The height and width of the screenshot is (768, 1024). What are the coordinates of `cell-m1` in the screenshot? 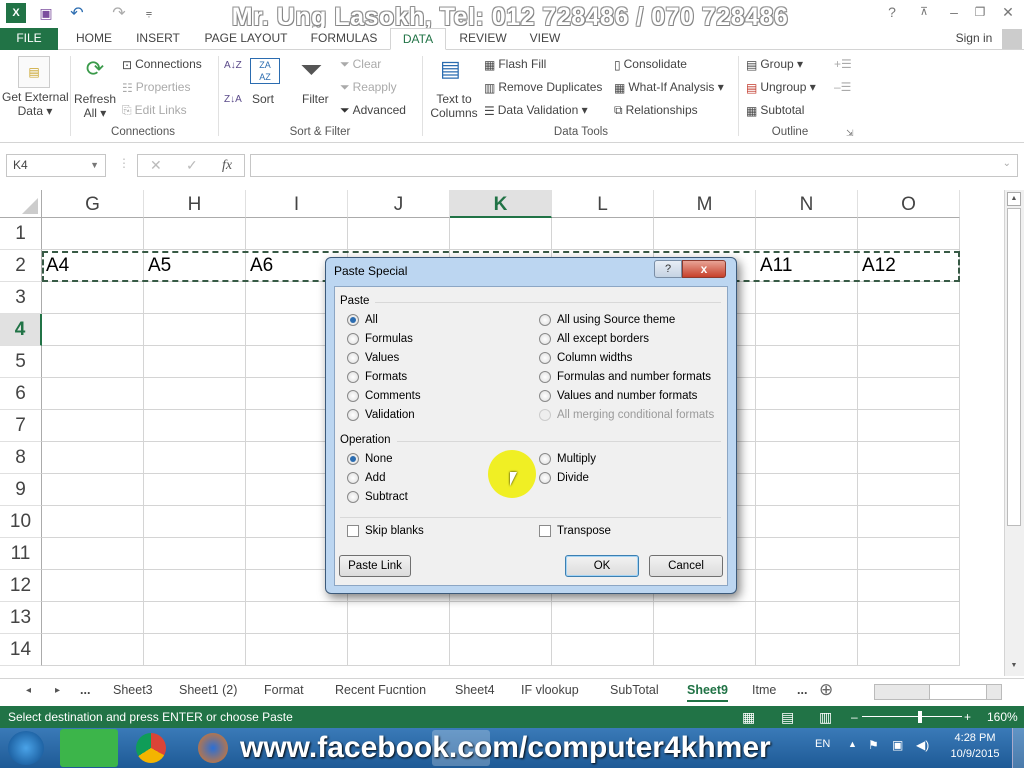 It's located at (705, 234).